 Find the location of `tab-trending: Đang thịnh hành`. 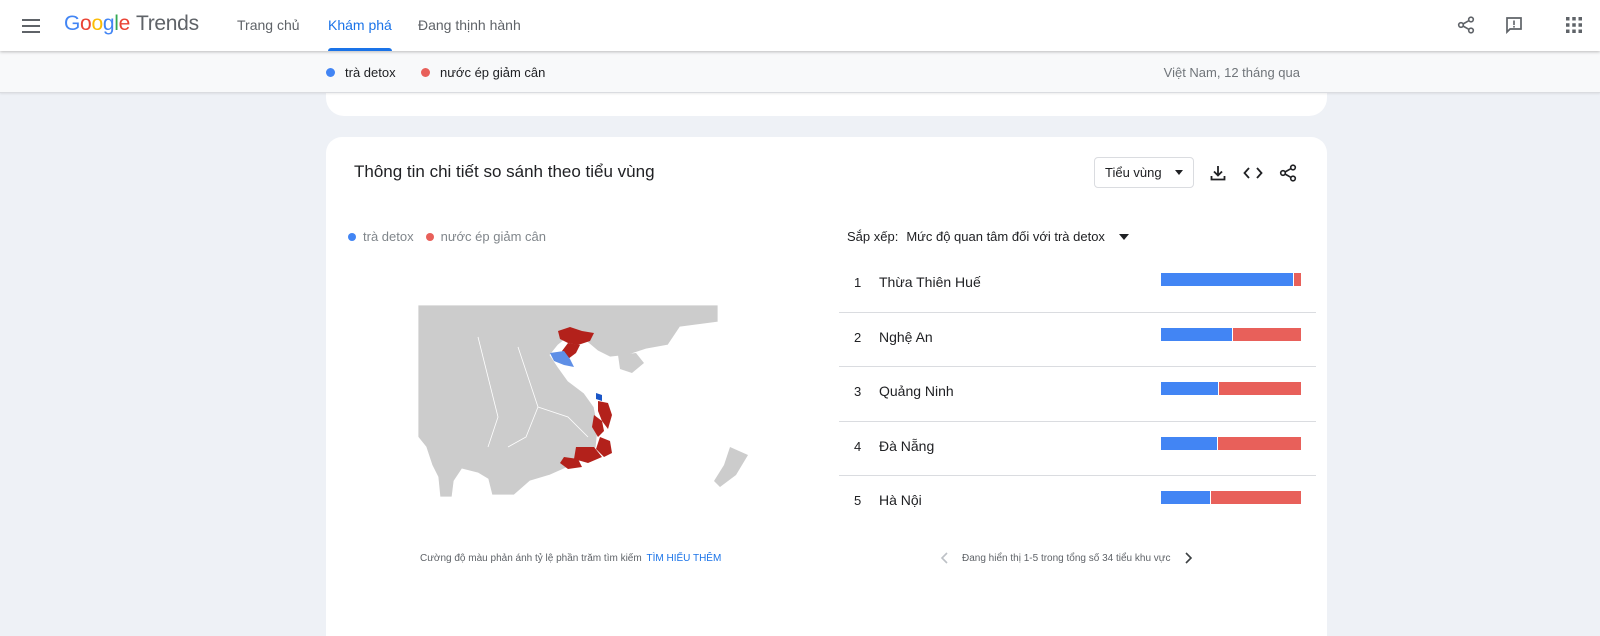

tab-trending: Đang thịnh hành is located at coordinates (469, 34).